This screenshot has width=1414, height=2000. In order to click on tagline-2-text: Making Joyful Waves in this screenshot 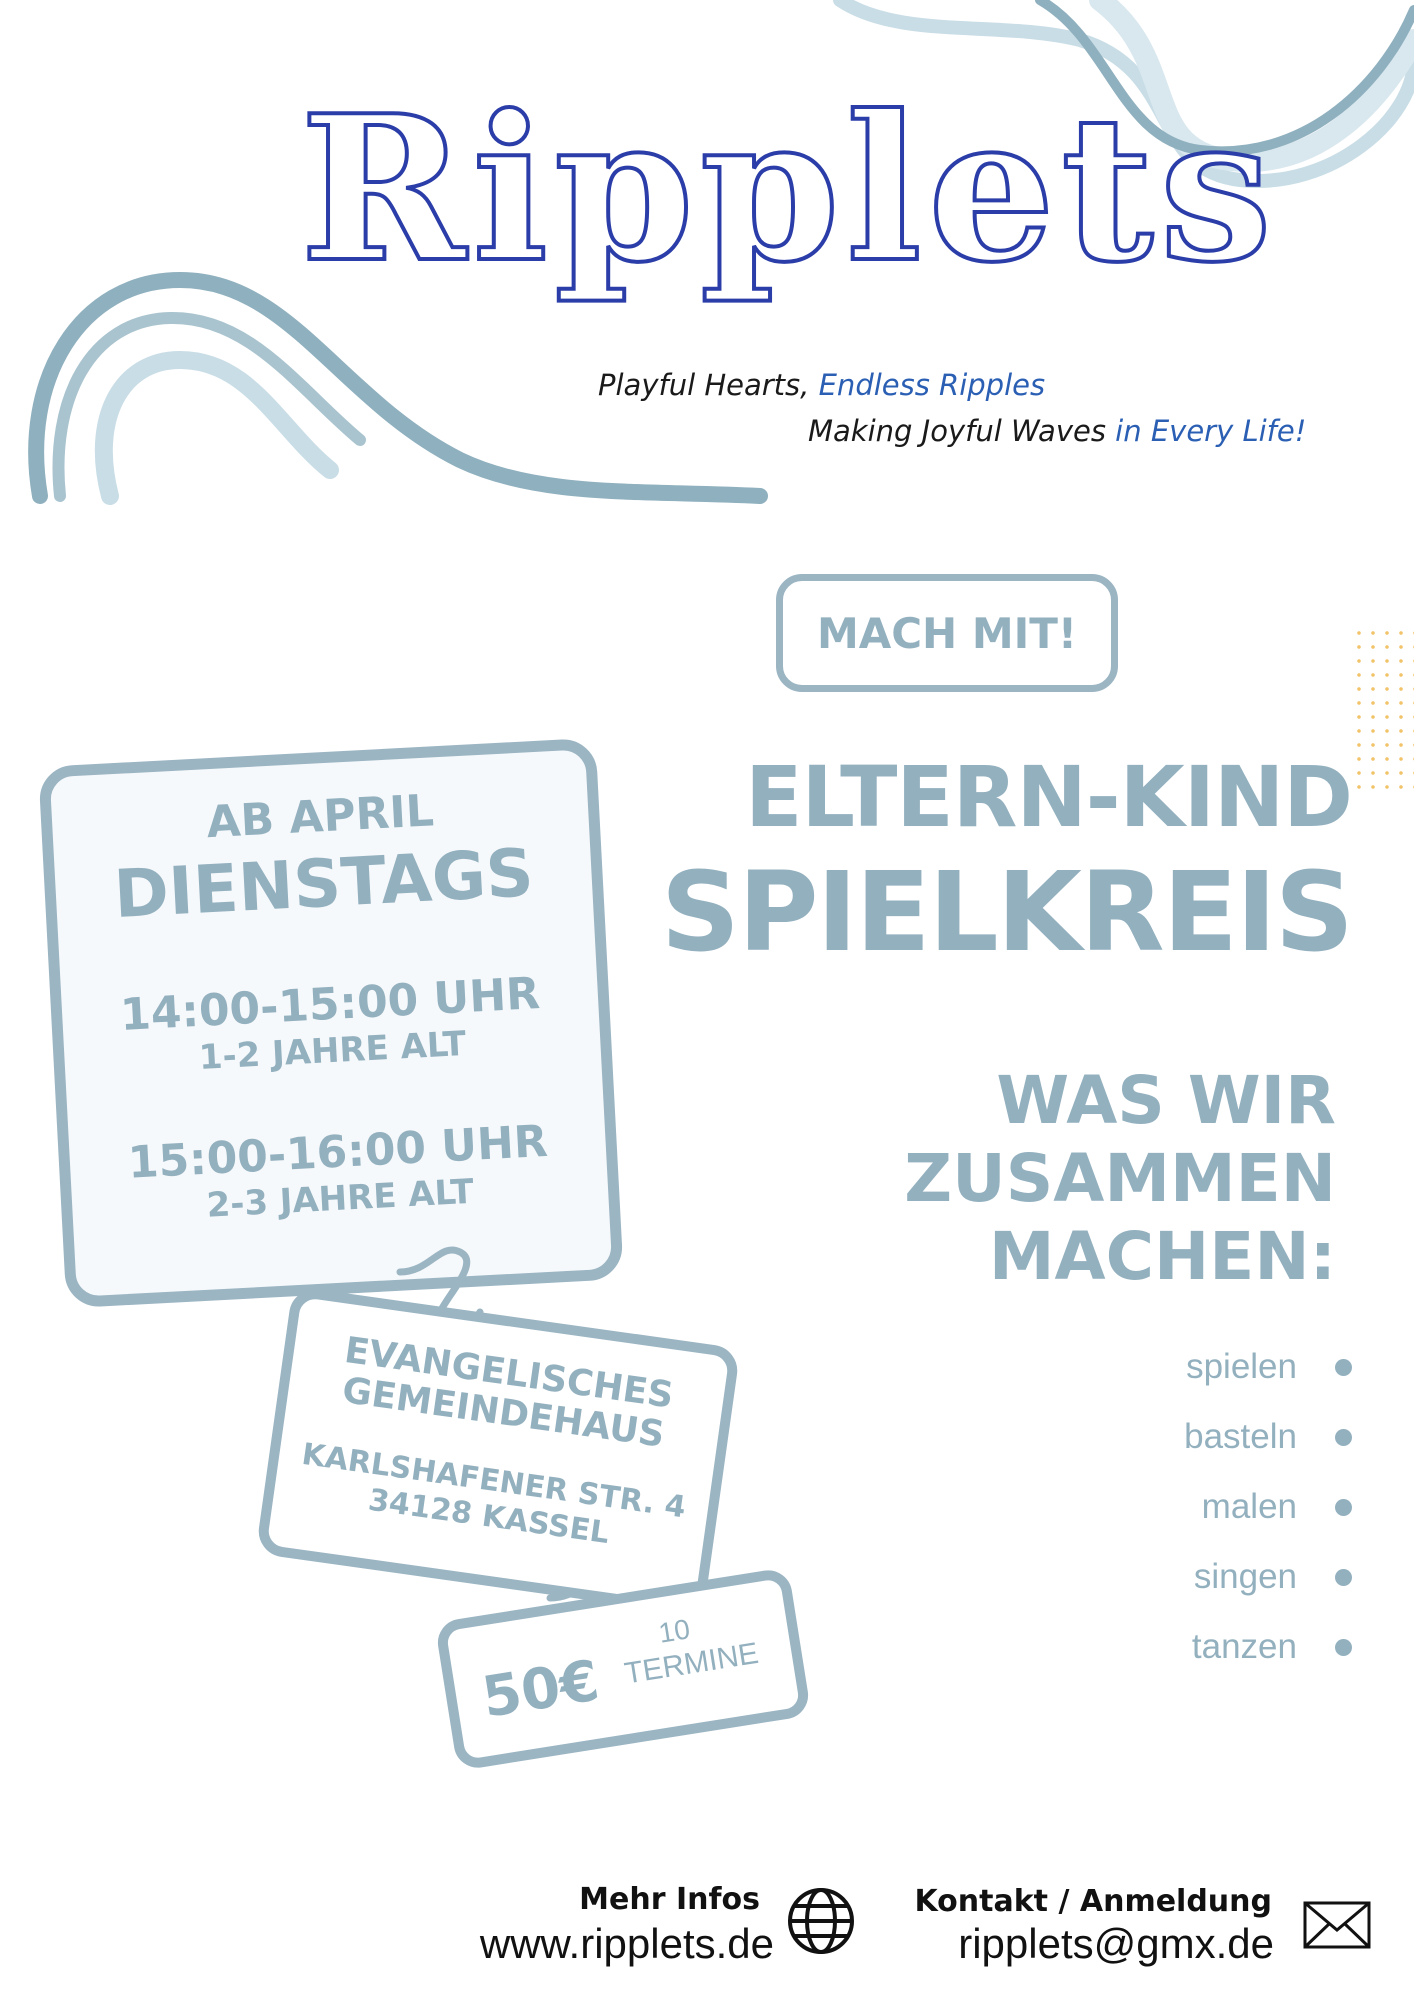, I will do `click(962, 431)`.